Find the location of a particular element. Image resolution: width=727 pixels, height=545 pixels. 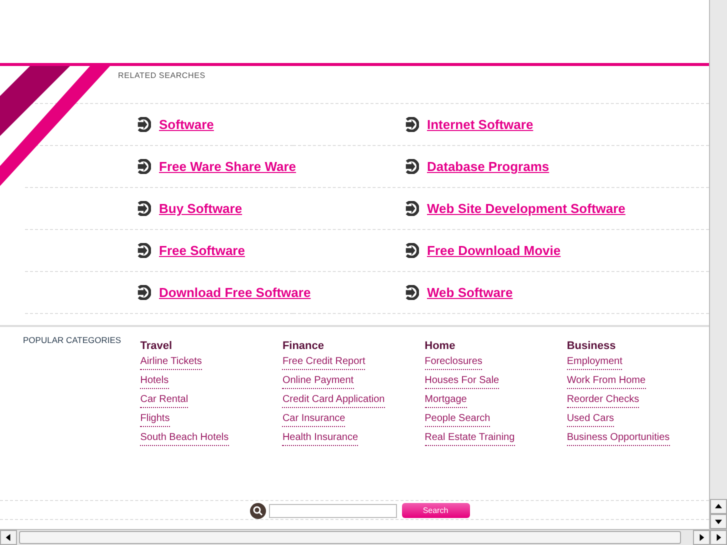

search-link: Free Download Movie is located at coordinates (494, 250).